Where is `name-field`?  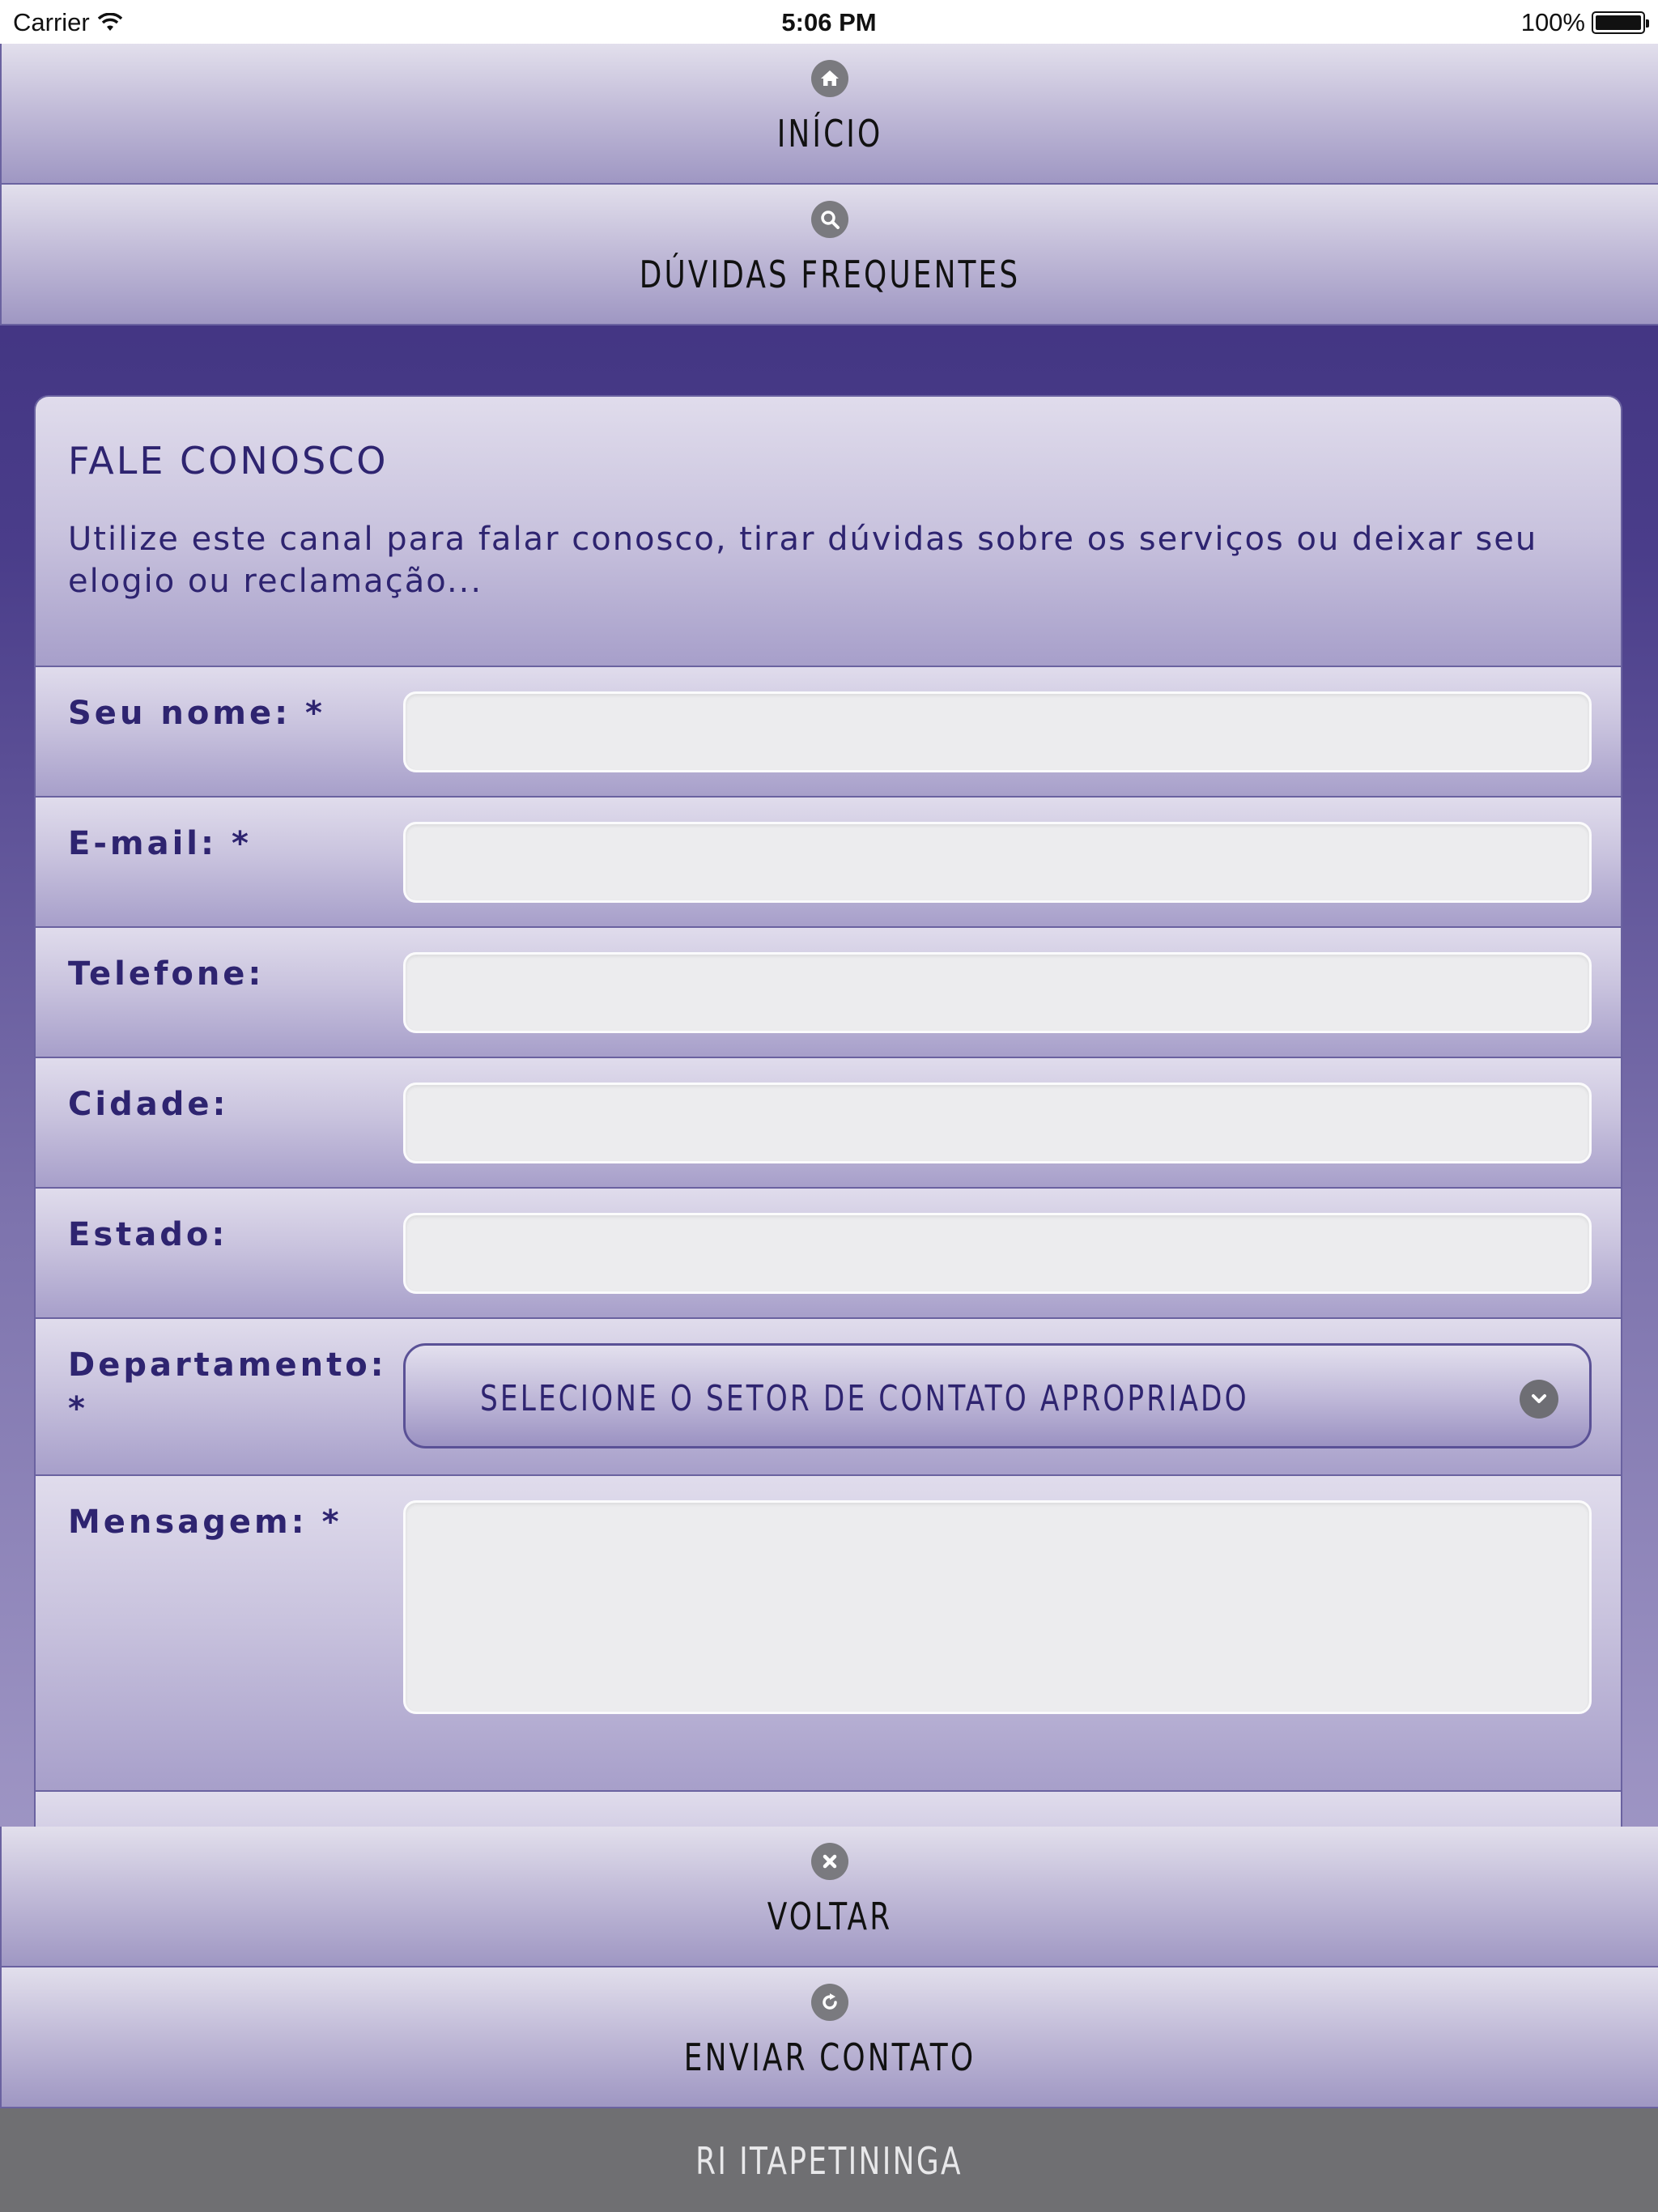
name-field is located at coordinates (997, 732).